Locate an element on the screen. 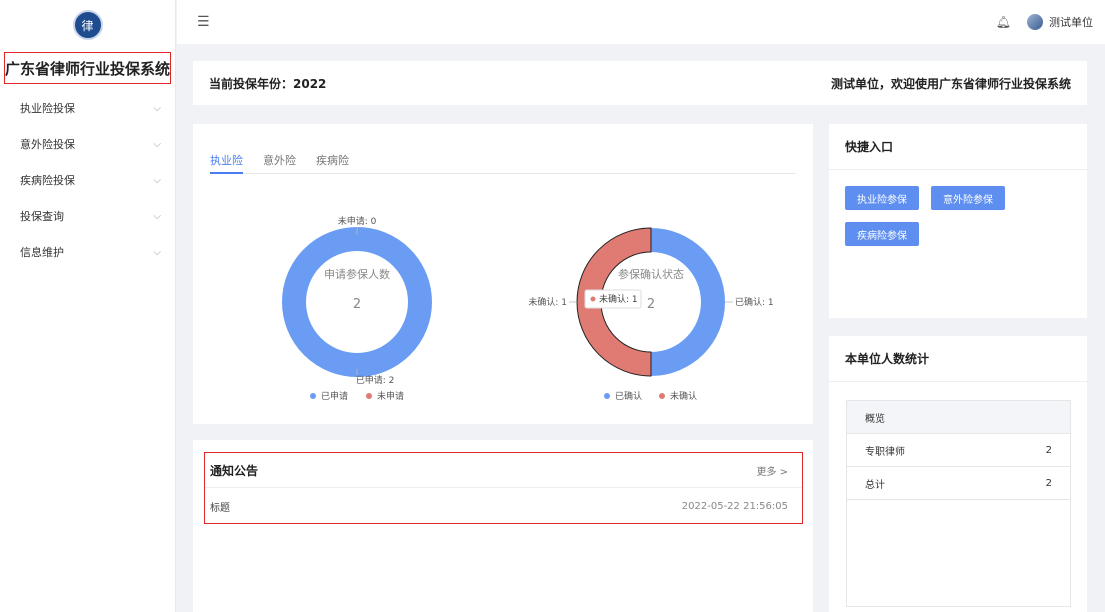  more-link: 更多 > is located at coordinates (772, 470).